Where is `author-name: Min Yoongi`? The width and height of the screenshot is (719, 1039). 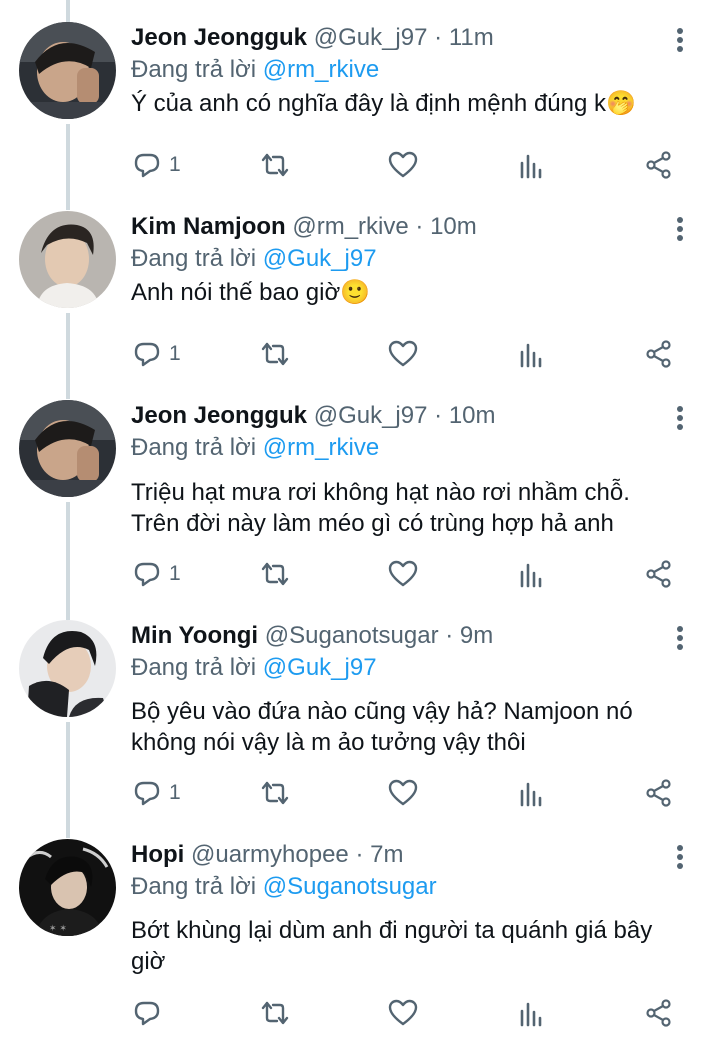
author-name: Min Yoongi is located at coordinates (194, 635).